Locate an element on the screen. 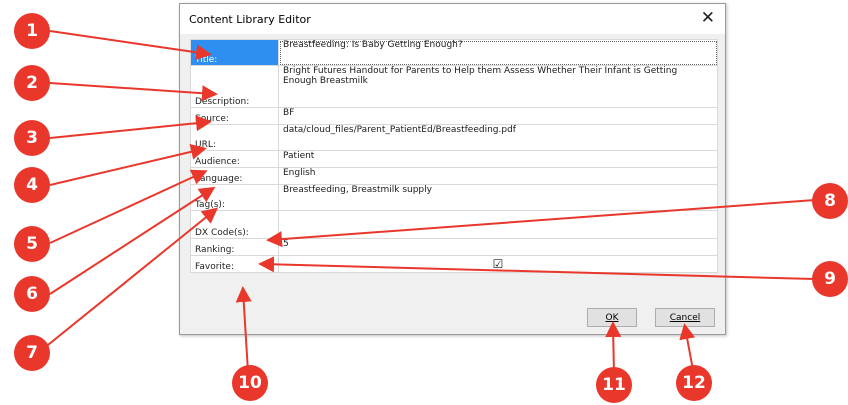 The height and width of the screenshot is (405, 848). callout-badge: 6 is located at coordinates (32, 294).